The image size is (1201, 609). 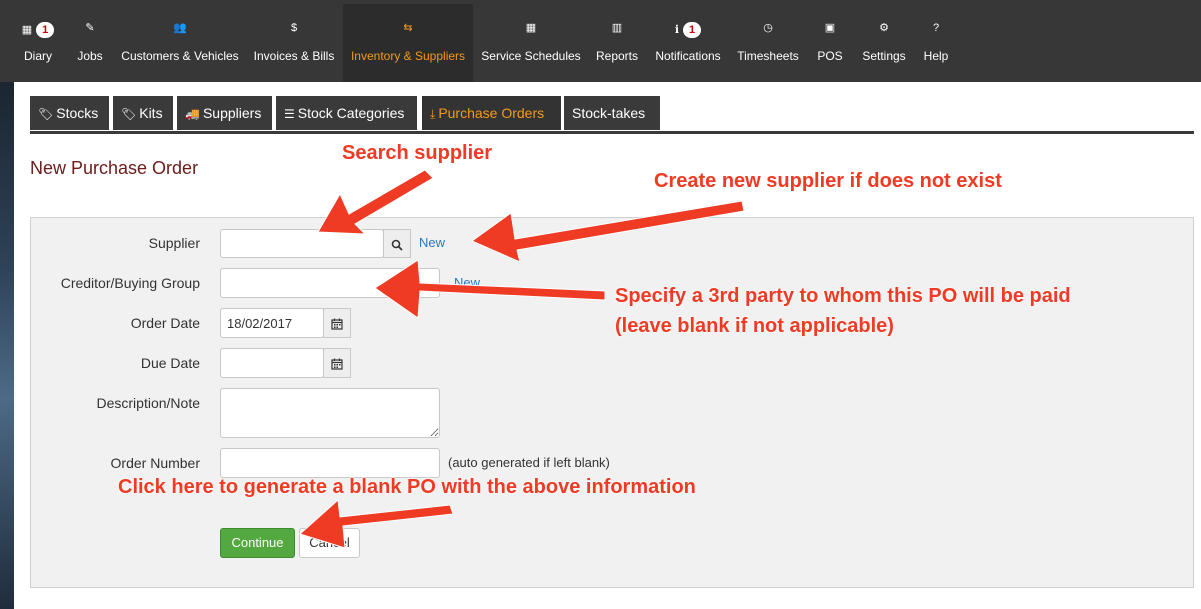 What do you see at coordinates (677, 29) in the screenshot?
I see `info-icon: ℹ` at bounding box center [677, 29].